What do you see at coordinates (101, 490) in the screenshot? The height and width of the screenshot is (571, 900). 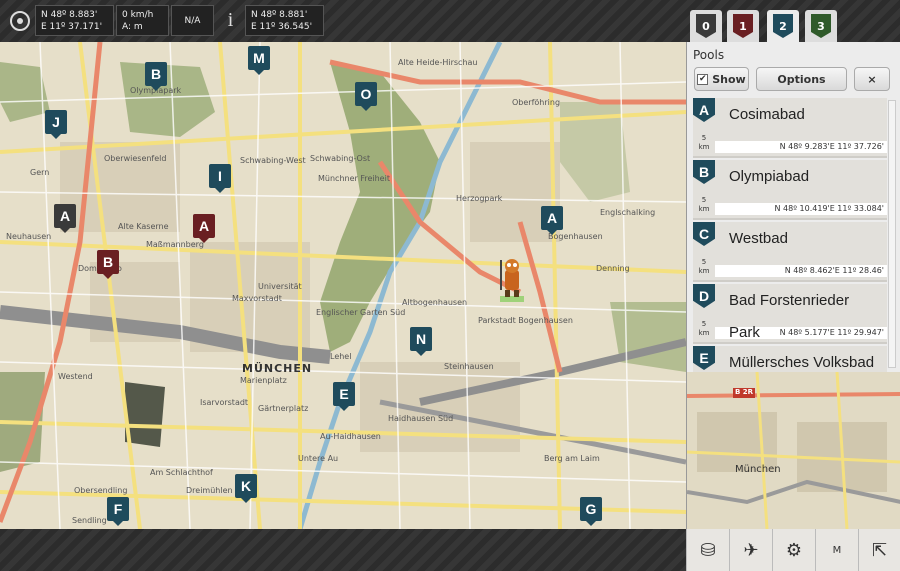 I see `place-label: Obersendling` at bounding box center [101, 490].